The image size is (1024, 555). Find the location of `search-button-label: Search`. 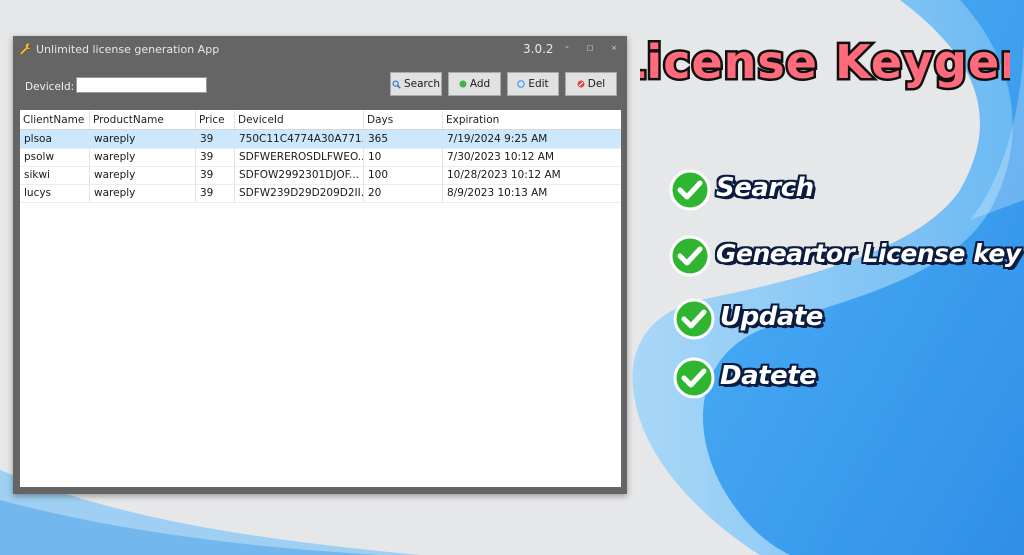

search-button-label: Search is located at coordinates (422, 84).